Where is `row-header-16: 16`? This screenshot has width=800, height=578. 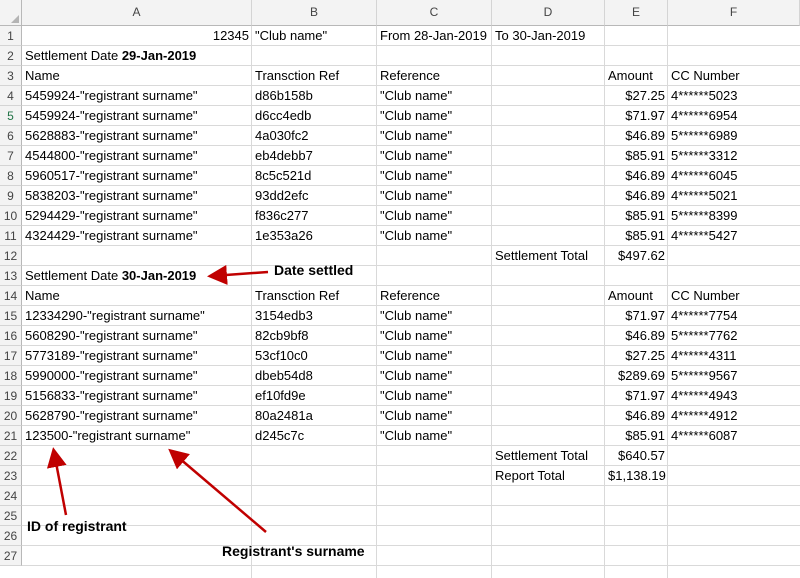 row-header-16: 16 is located at coordinates (11, 336).